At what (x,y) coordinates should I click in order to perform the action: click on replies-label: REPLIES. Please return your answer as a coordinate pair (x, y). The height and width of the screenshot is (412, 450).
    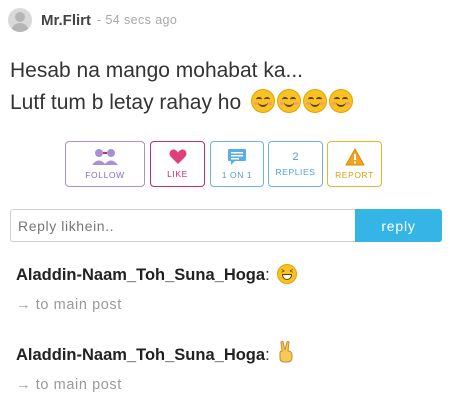
    Looking at the image, I should click on (295, 172).